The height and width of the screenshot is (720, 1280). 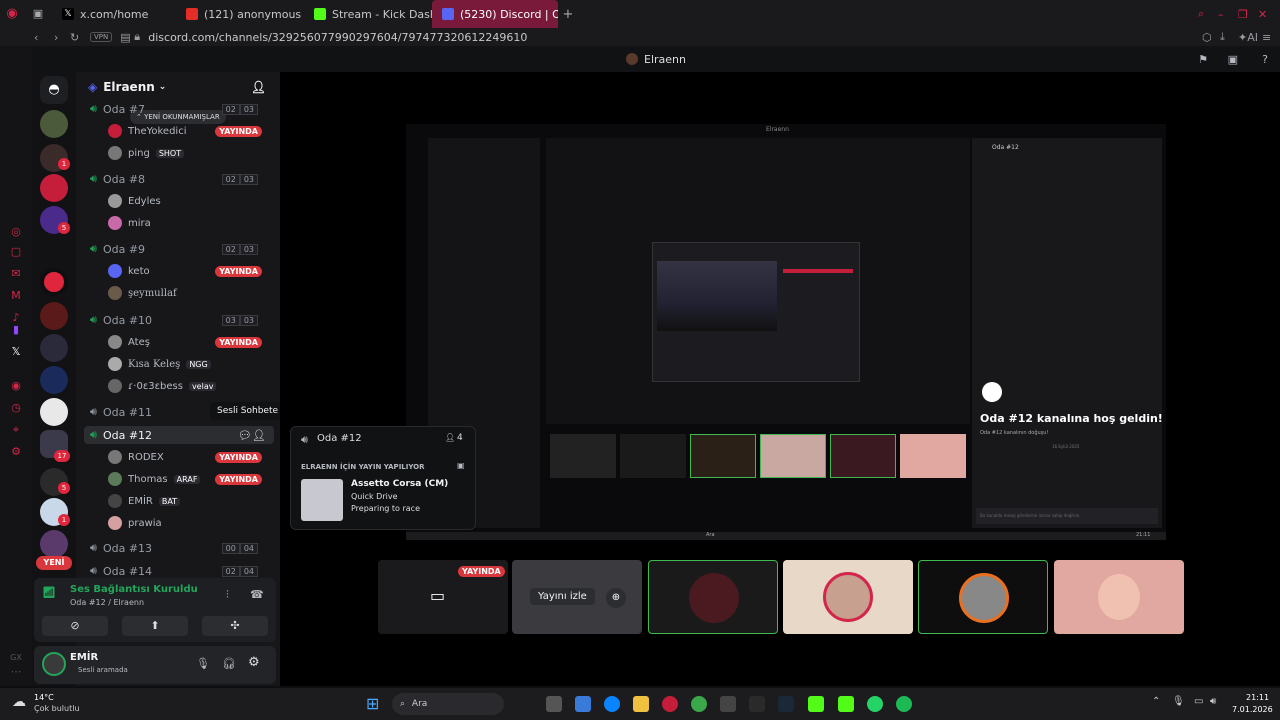 I want to click on whatsapp-icon, so click(x=875, y=704).